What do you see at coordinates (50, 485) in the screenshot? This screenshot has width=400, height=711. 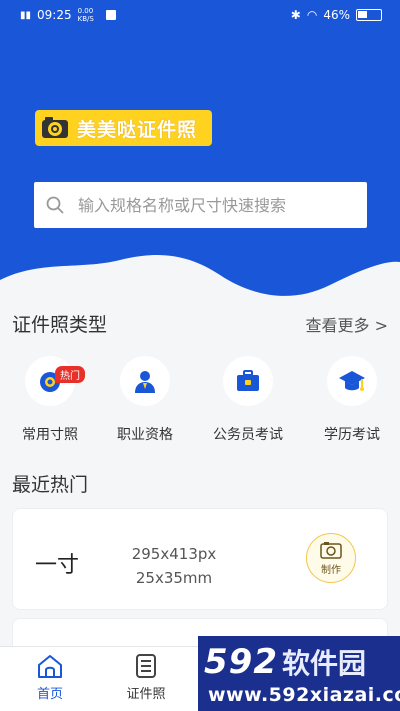 I see `recent-section-title: 最近热门` at bounding box center [50, 485].